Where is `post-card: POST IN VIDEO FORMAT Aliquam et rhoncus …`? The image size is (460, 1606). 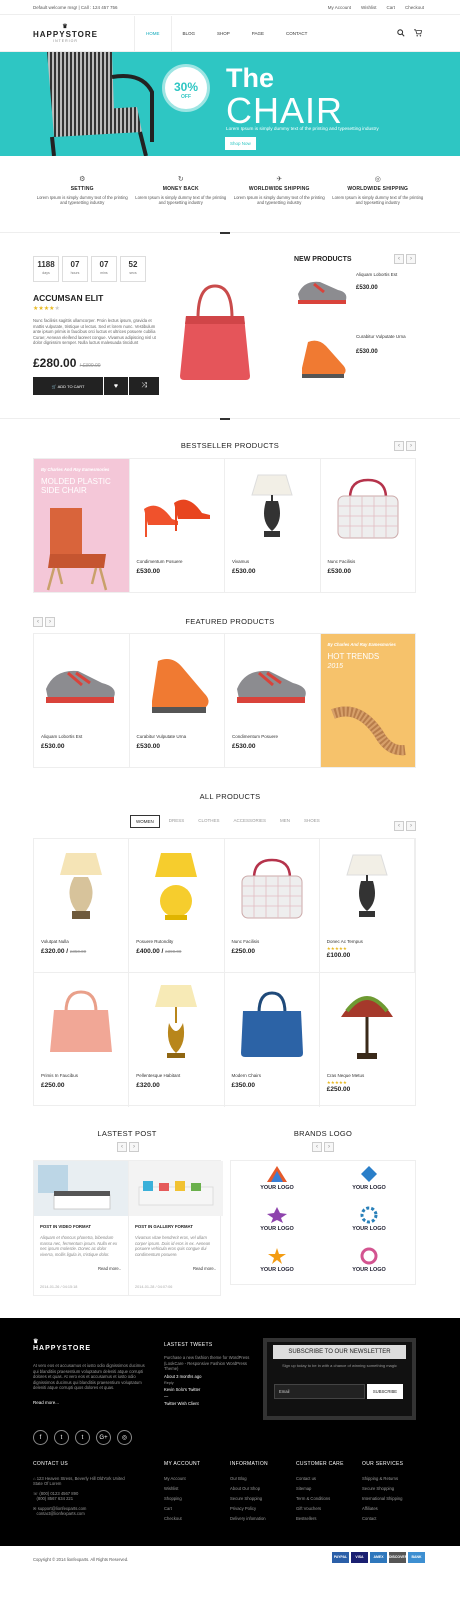
post-card: POST IN VIDEO FORMAT Aliquam et rhoncus … is located at coordinates (81, 1228).